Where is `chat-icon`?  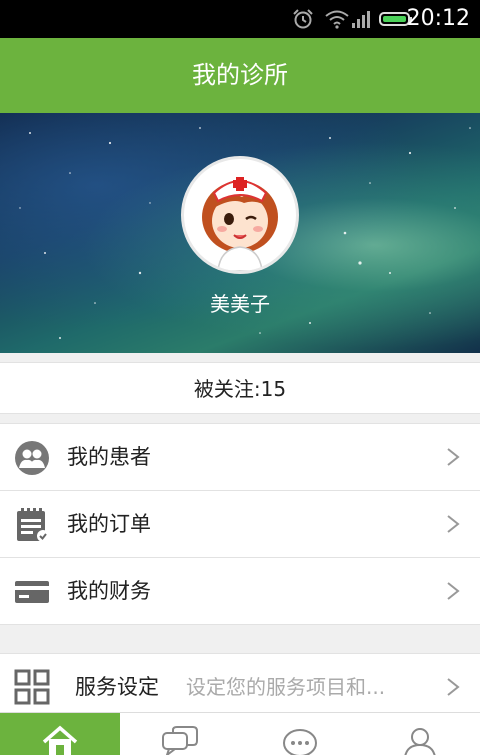
chat-icon is located at coordinates (180, 740).